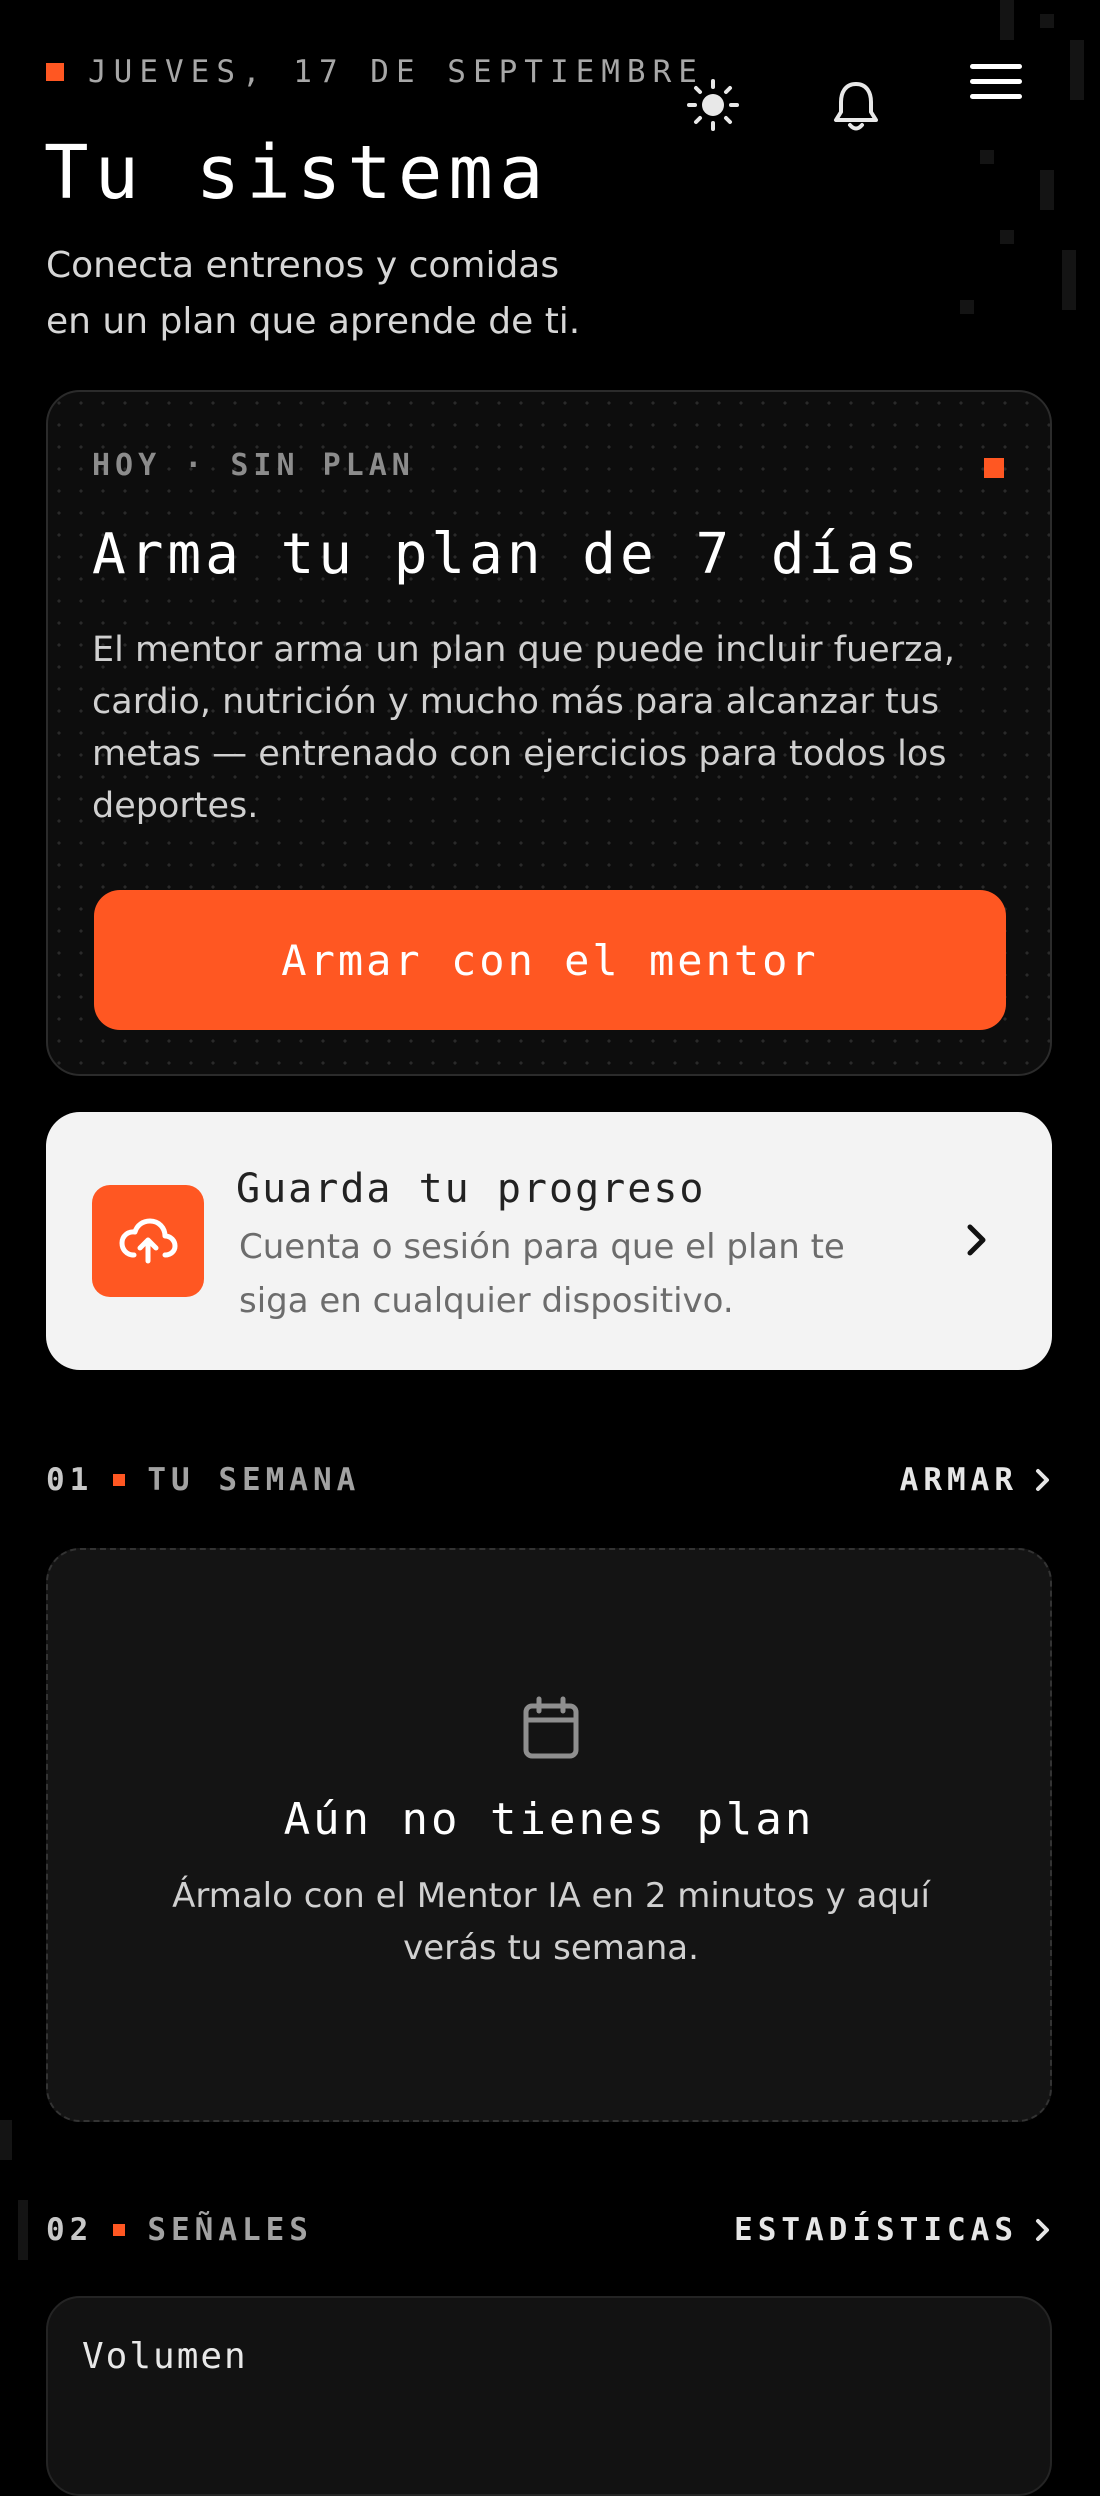 The image size is (1100, 2496). I want to click on statistics-link: ESTADÍSTICAS, so click(893, 2230).